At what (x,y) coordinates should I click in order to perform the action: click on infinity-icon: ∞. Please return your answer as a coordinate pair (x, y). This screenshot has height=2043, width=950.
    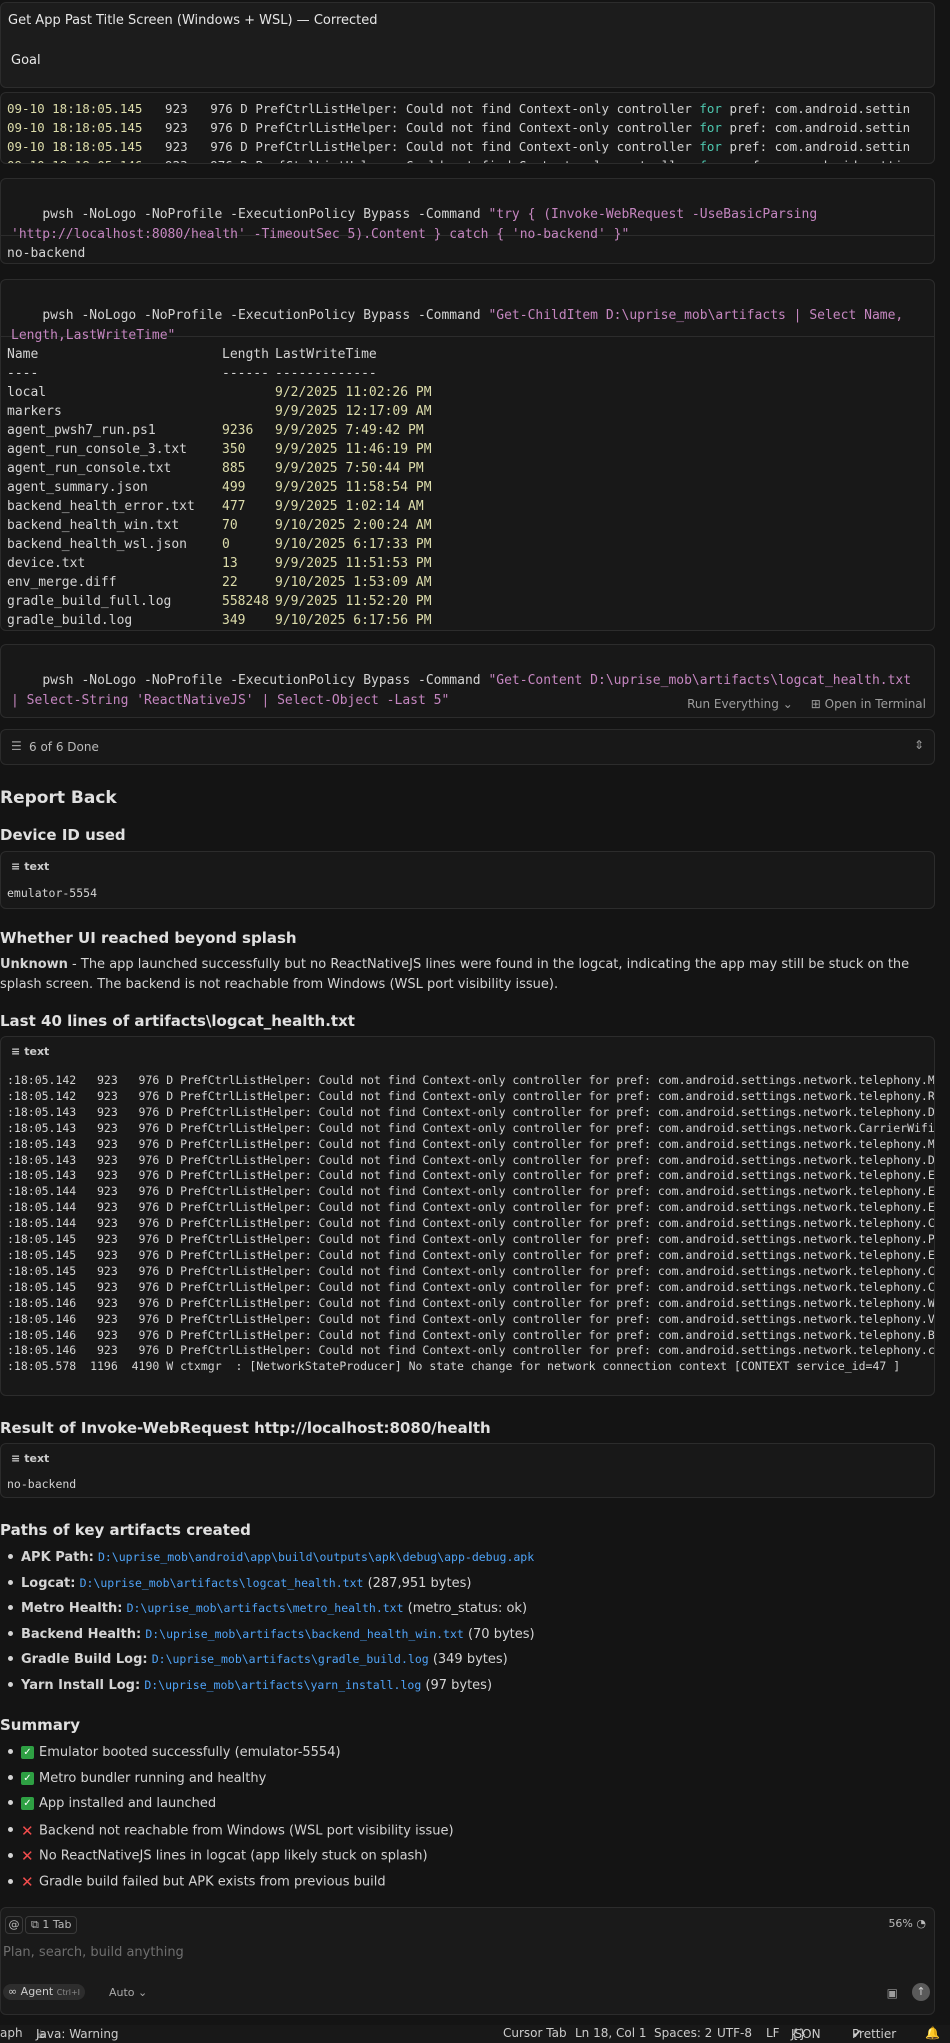
    Looking at the image, I should click on (13, 1991).